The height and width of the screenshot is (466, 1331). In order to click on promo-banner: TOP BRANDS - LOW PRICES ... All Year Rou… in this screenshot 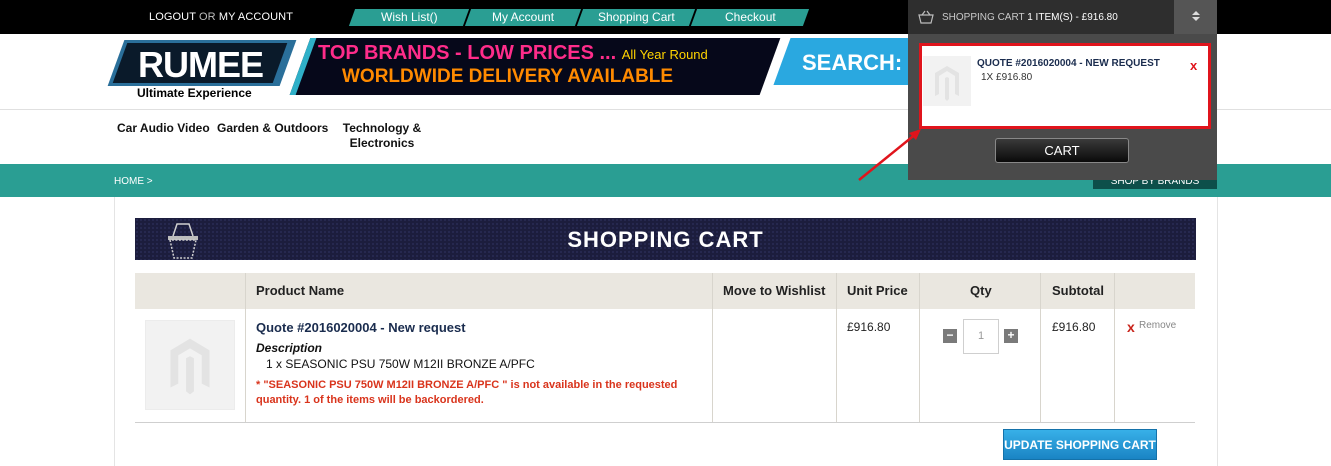, I will do `click(535, 66)`.